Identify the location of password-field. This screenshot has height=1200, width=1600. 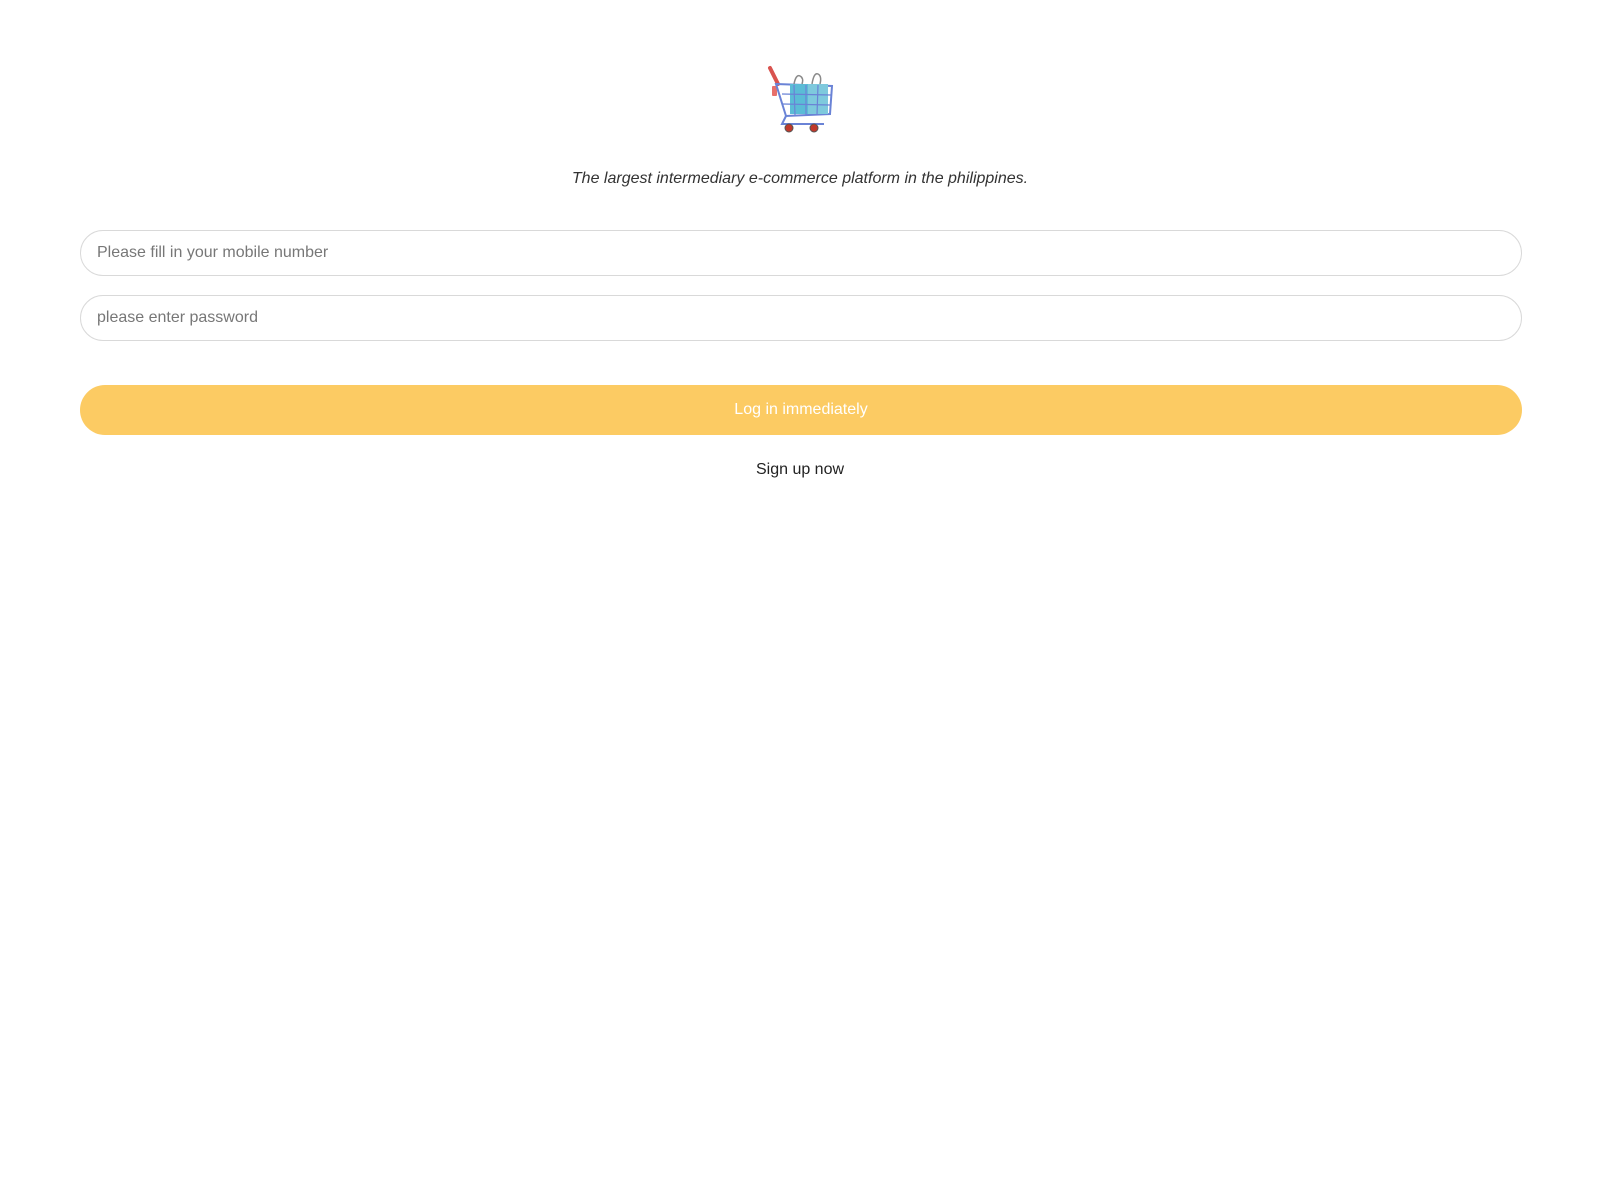
(801, 318).